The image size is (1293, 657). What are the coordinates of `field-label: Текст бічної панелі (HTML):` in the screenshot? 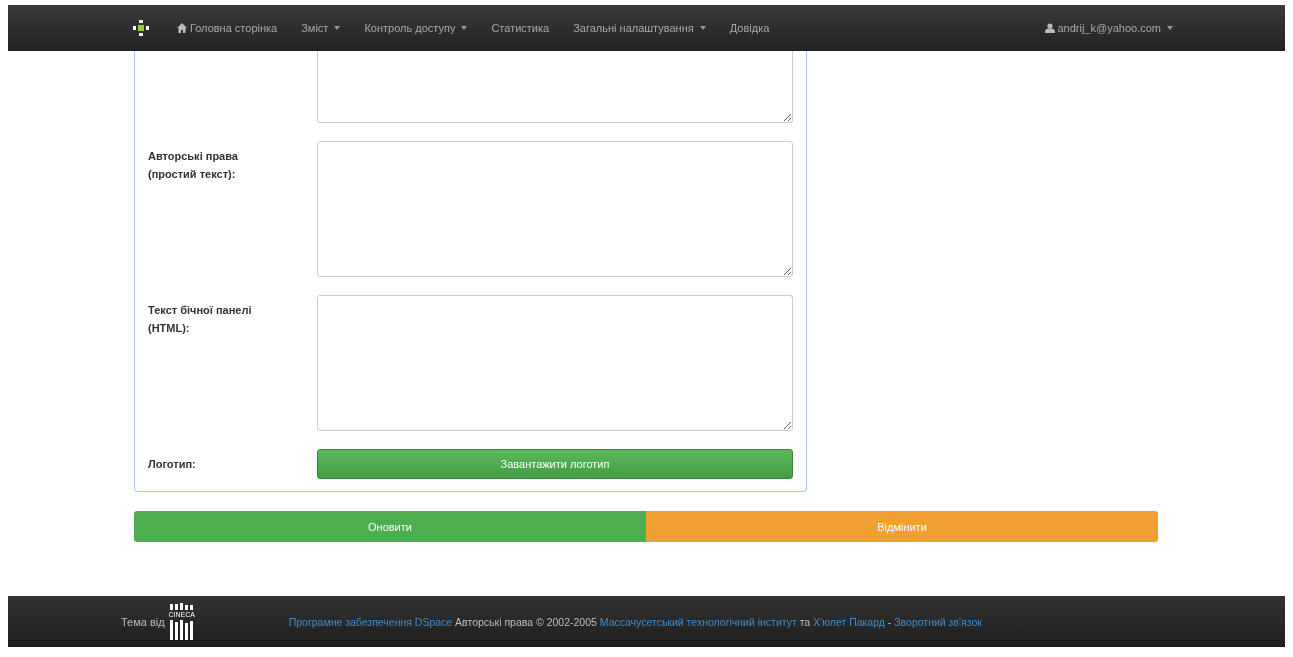 It's located at (200, 319).